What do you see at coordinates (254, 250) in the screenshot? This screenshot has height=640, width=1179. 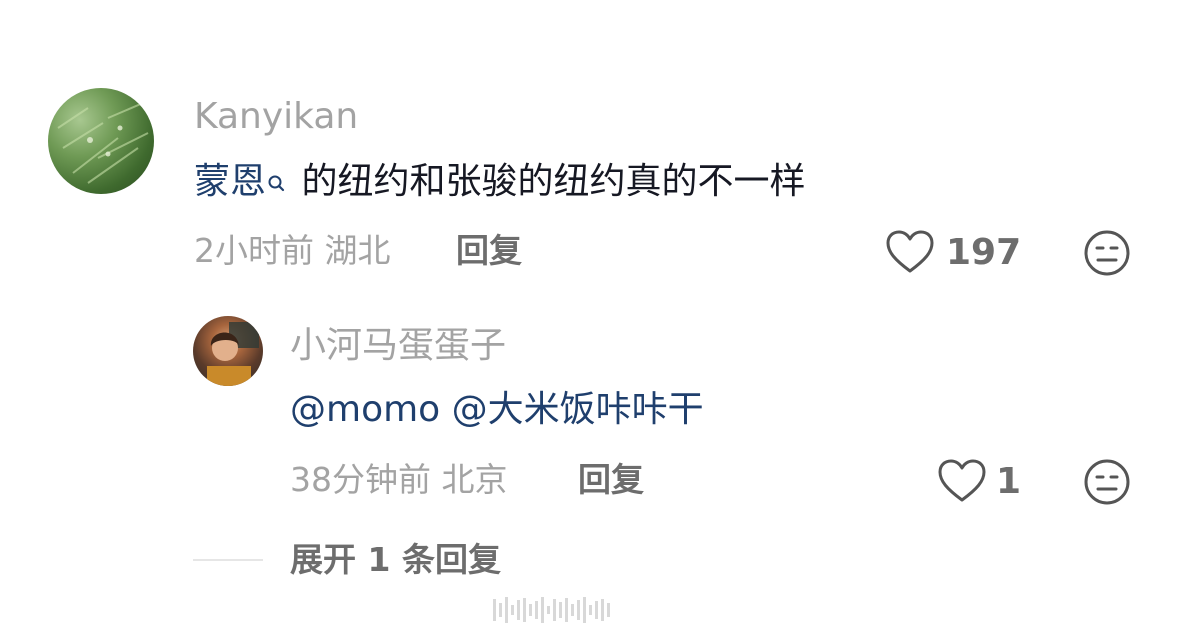 I see `comment-time: 2小时前` at bounding box center [254, 250].